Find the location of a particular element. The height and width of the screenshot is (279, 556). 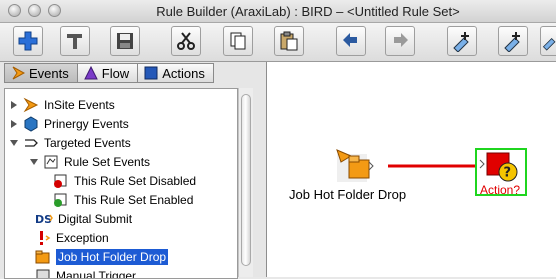

scrollbar-thumb is located at coordinates (246, 180).